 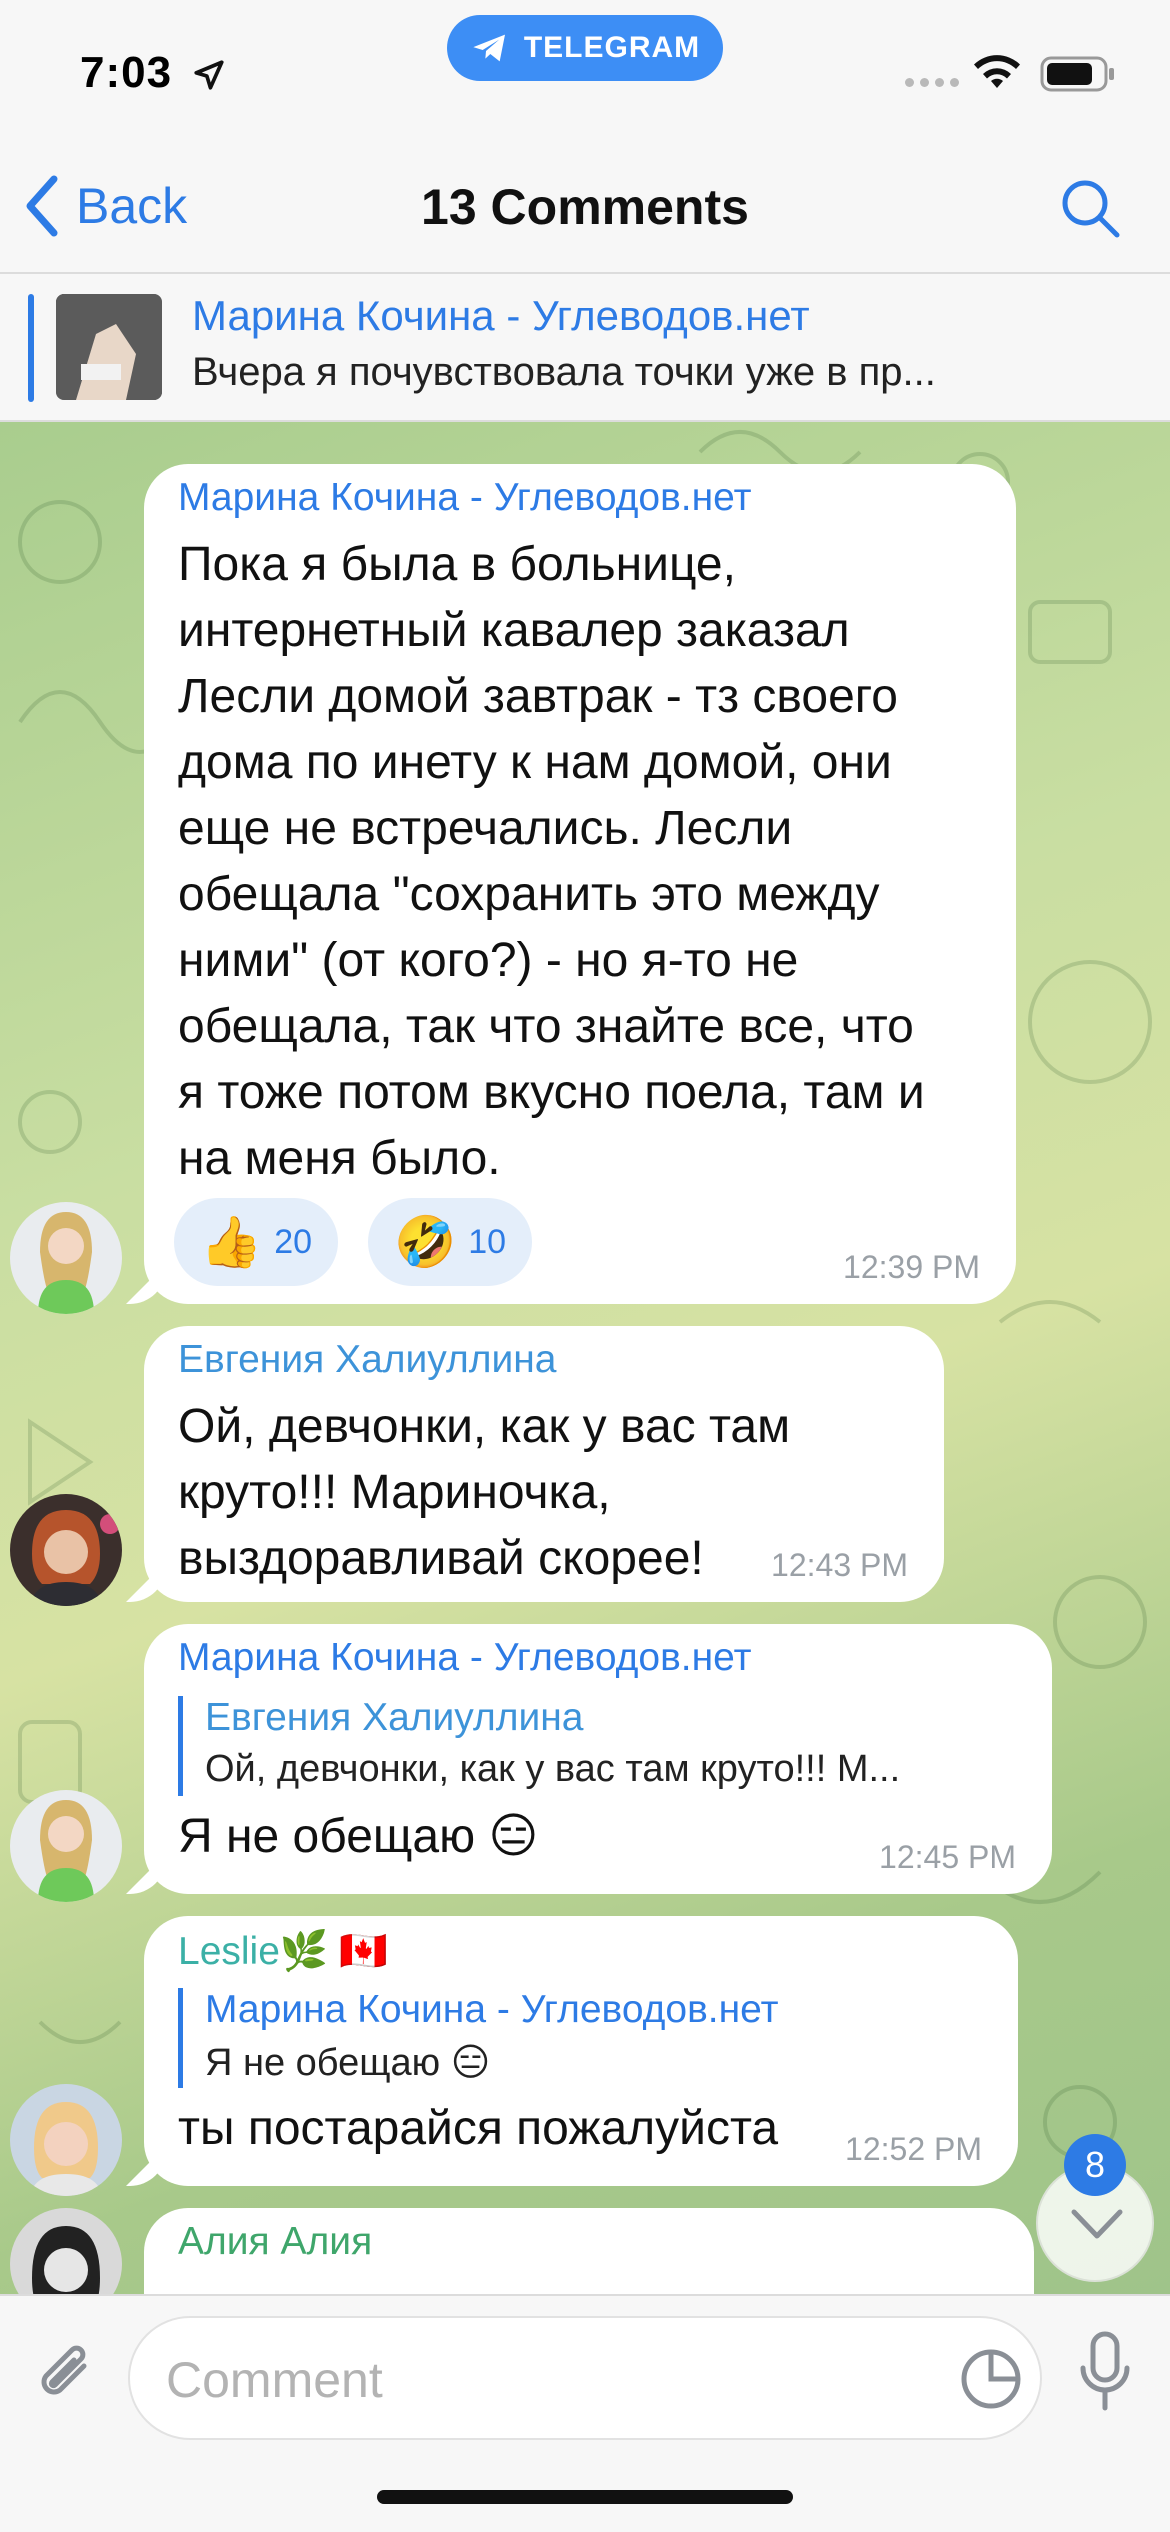 What do you see at coordinates (839, 1565) in the screenshot?
I see `message-time: 12:43 PM` at bounding box center [839, 1565].